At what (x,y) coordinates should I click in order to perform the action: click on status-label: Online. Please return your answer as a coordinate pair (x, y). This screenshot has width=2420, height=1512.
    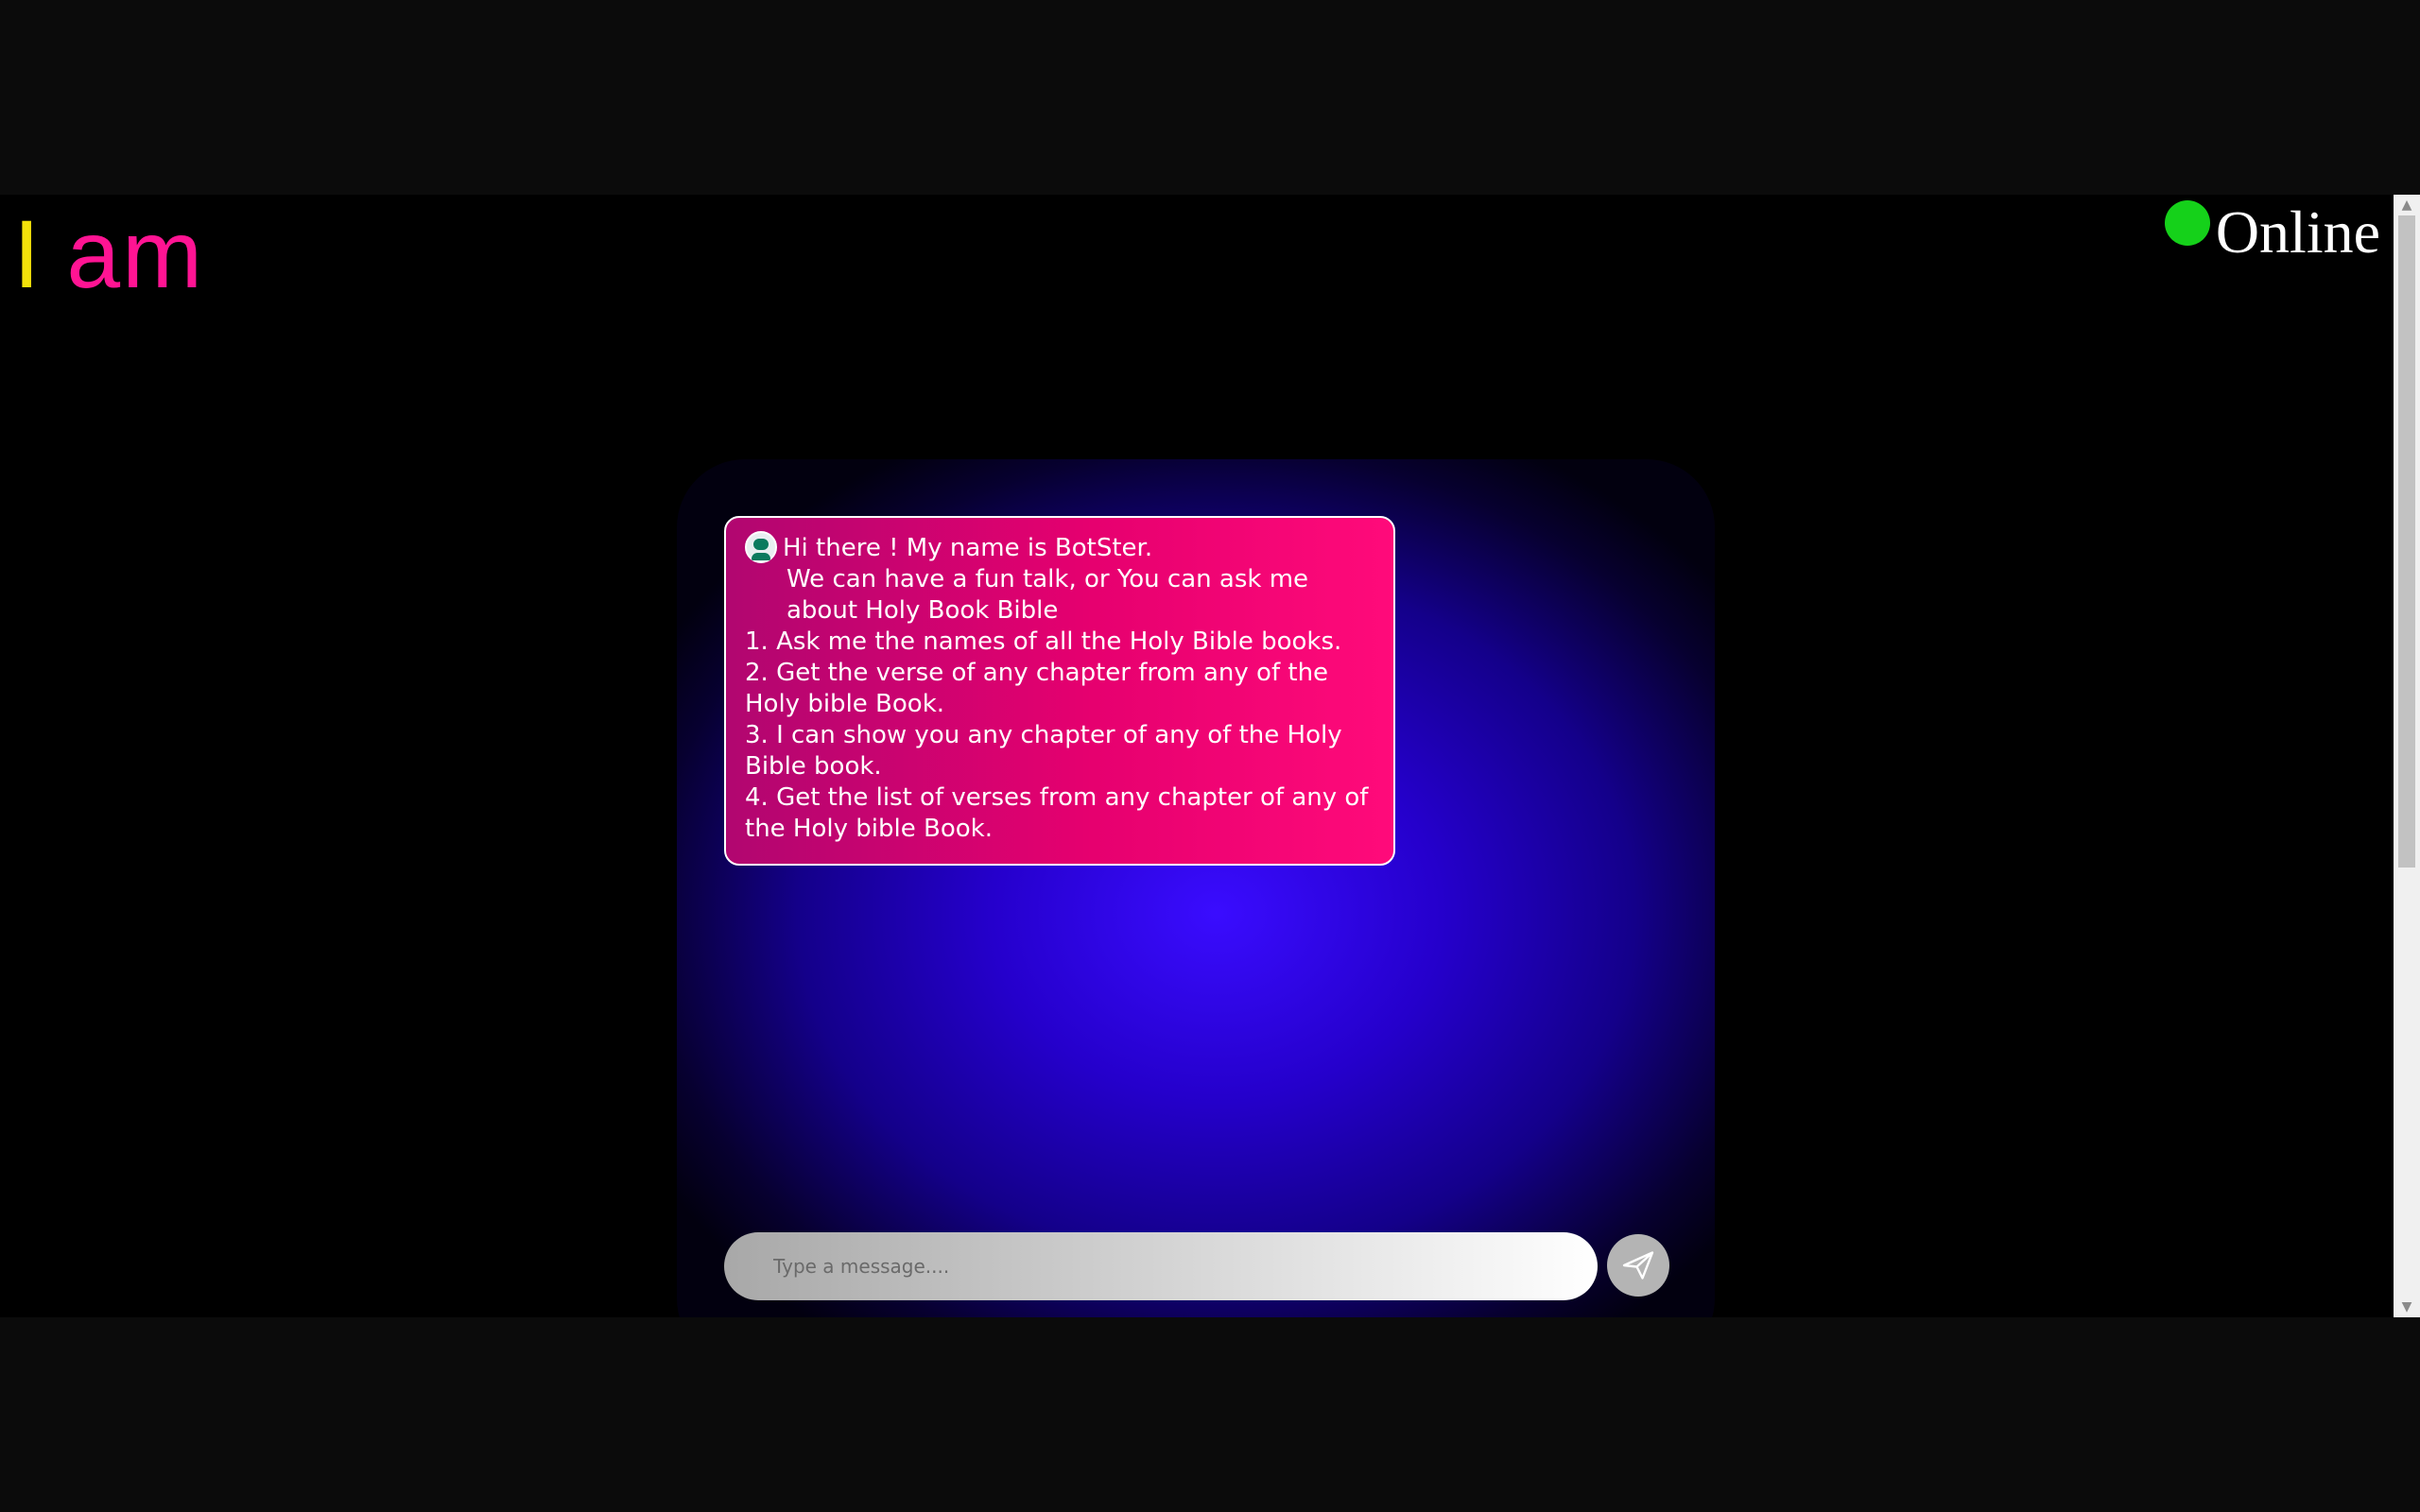
    Looking at the image, I should click on (2297, 232).